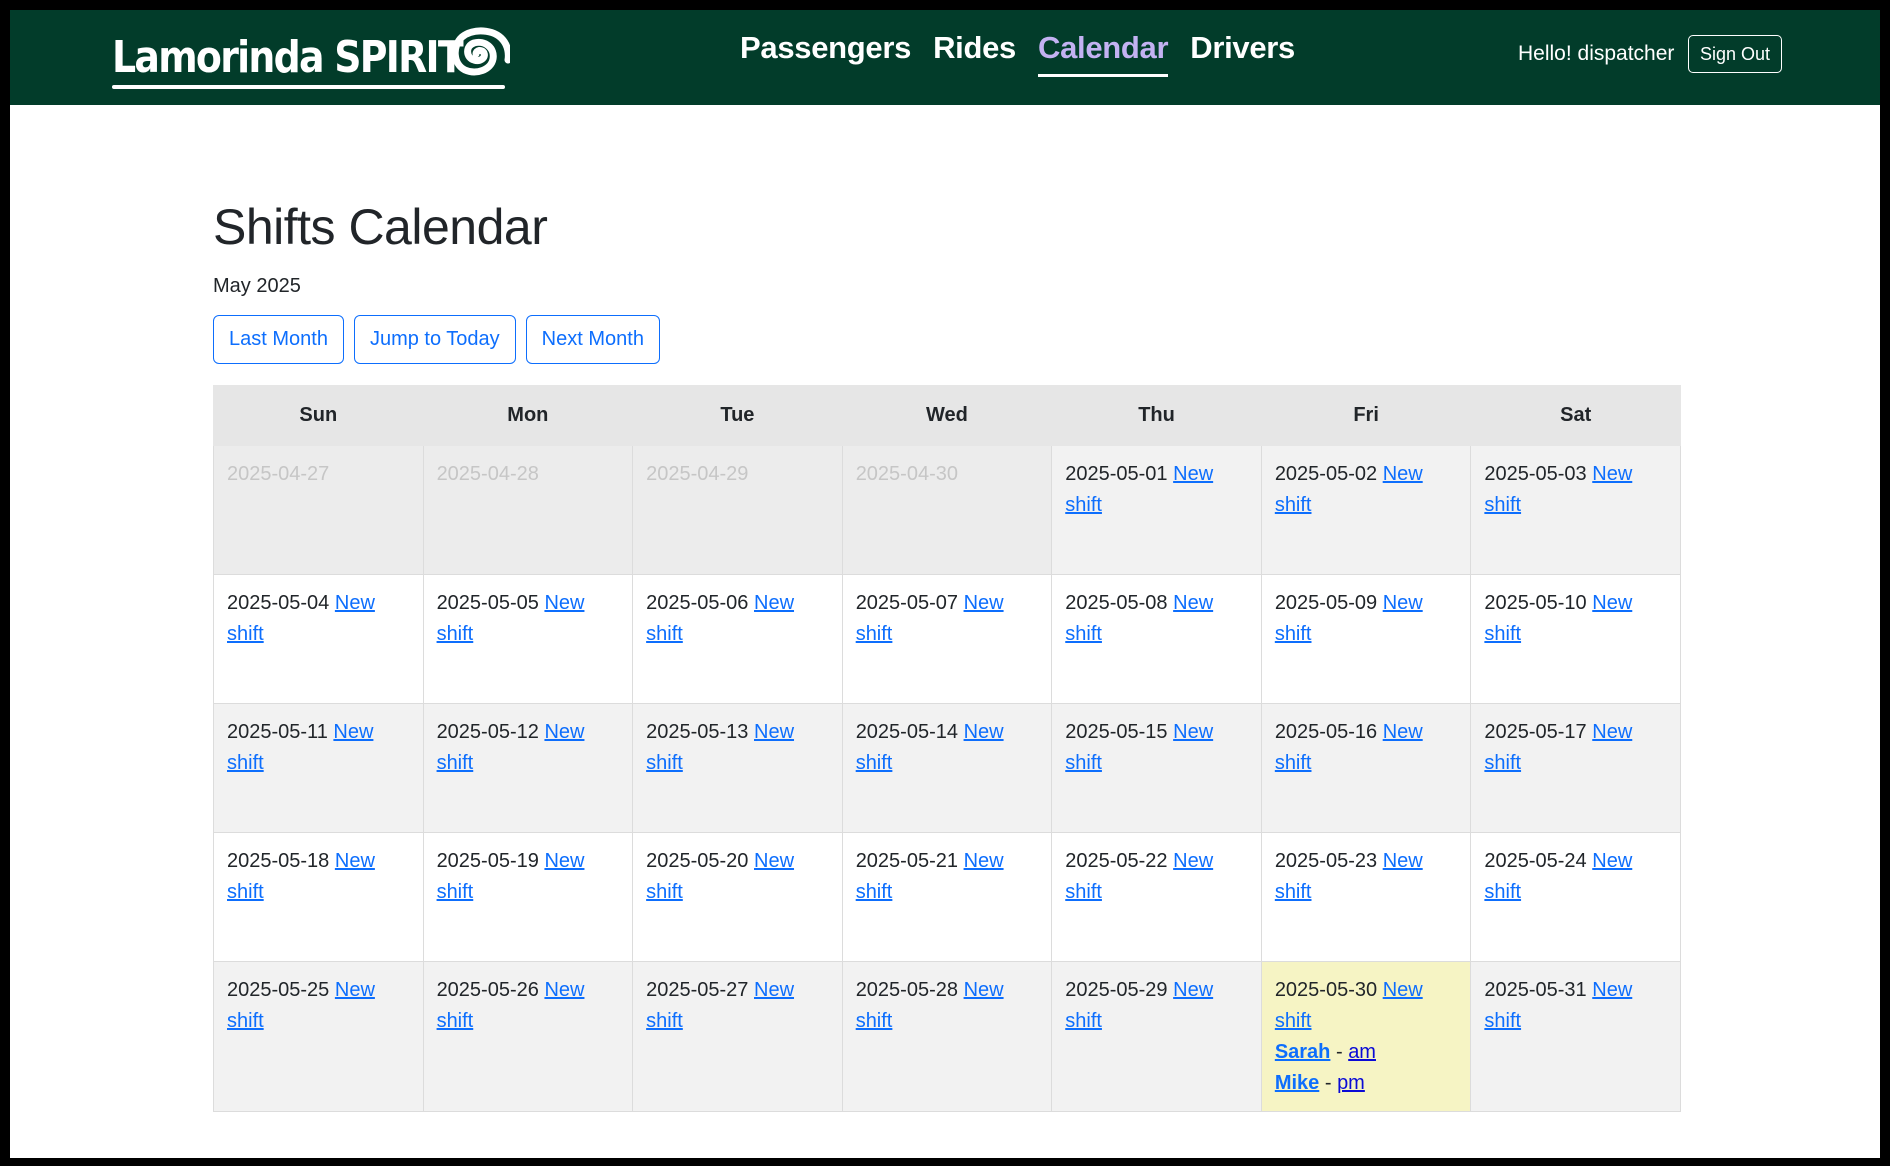 This screenshot has width=1890, height=1166. I want to click on brand-logo: Lamorinda SPIRIT, so click(315, 57).